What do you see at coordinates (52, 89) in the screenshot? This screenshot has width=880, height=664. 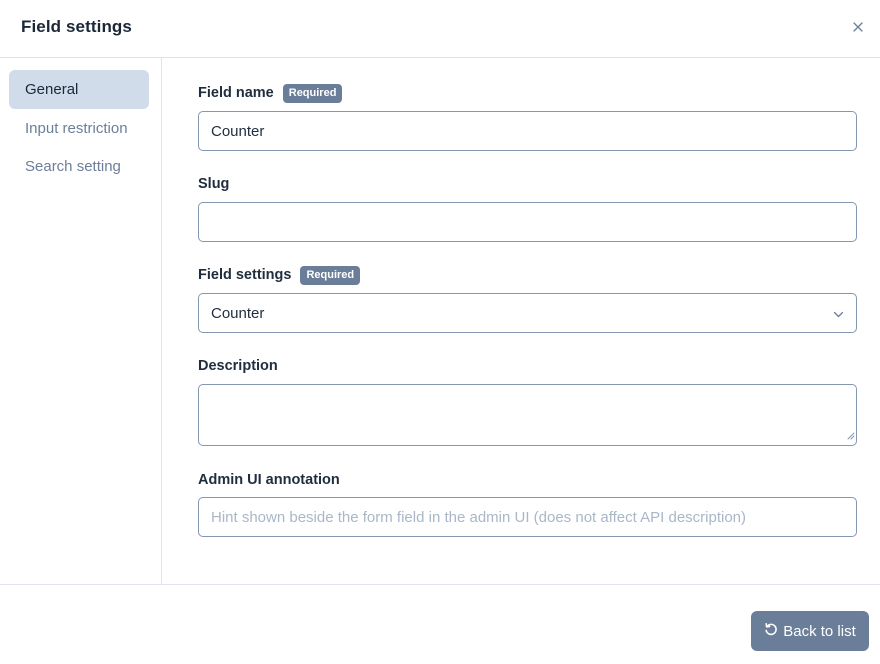 I see `sidebar-item-label: General` at bounding box center [52, 89].